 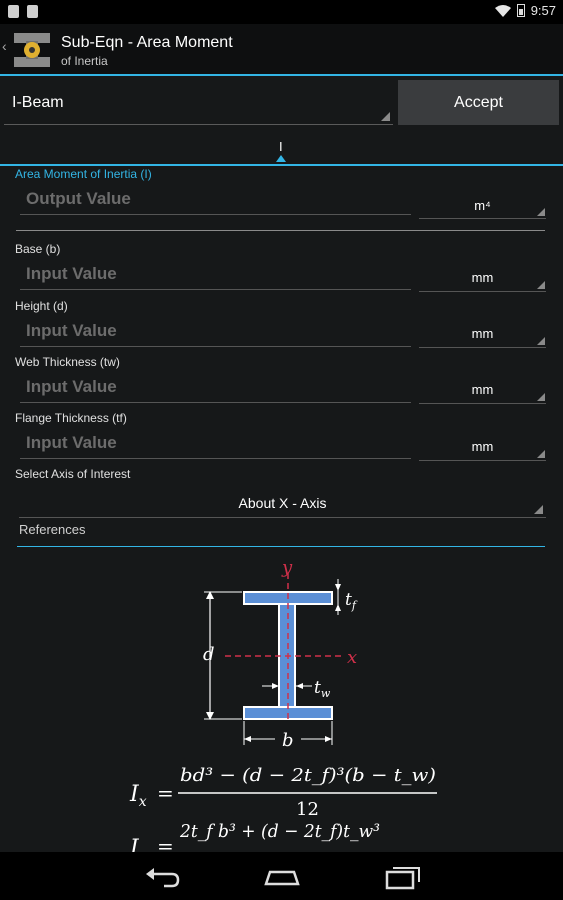 What do you see at coordinates (215, 390) in the screenshot?
I see `web-thickness-input: Input Value` at bounding box center [215, 390].